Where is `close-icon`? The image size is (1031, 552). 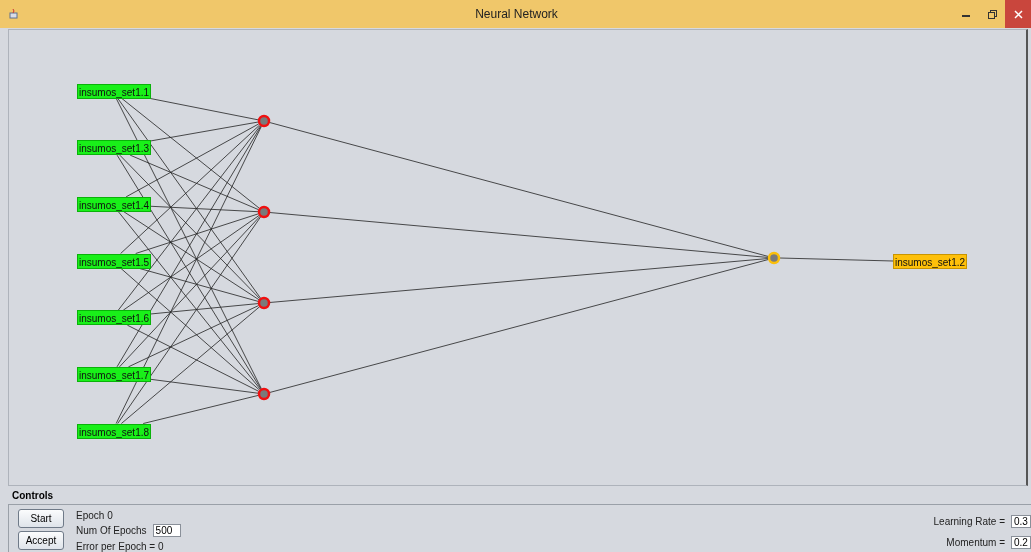 close-icon is located at coordinates (1018, 14).